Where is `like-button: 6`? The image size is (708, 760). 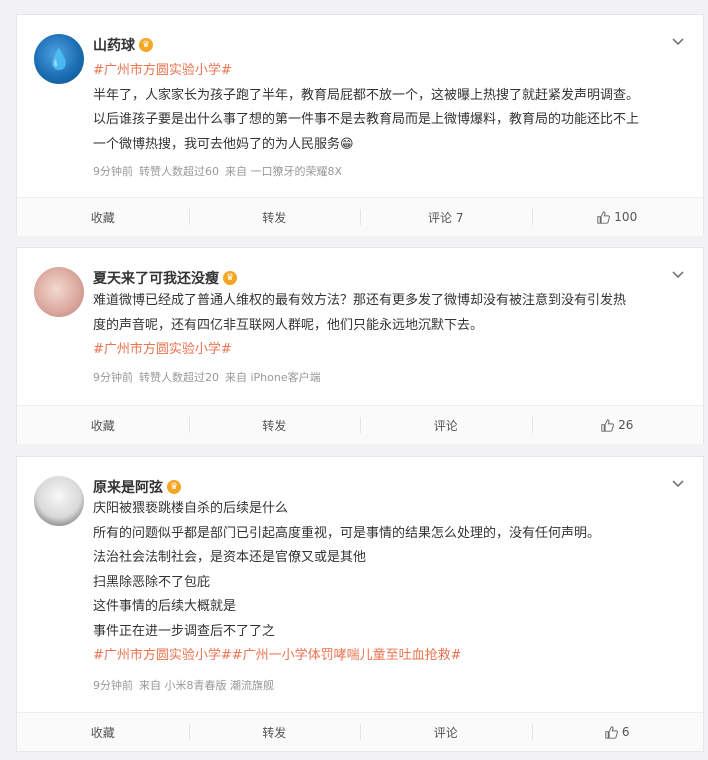 like-button: 6 is located at coordinates (617, 732).